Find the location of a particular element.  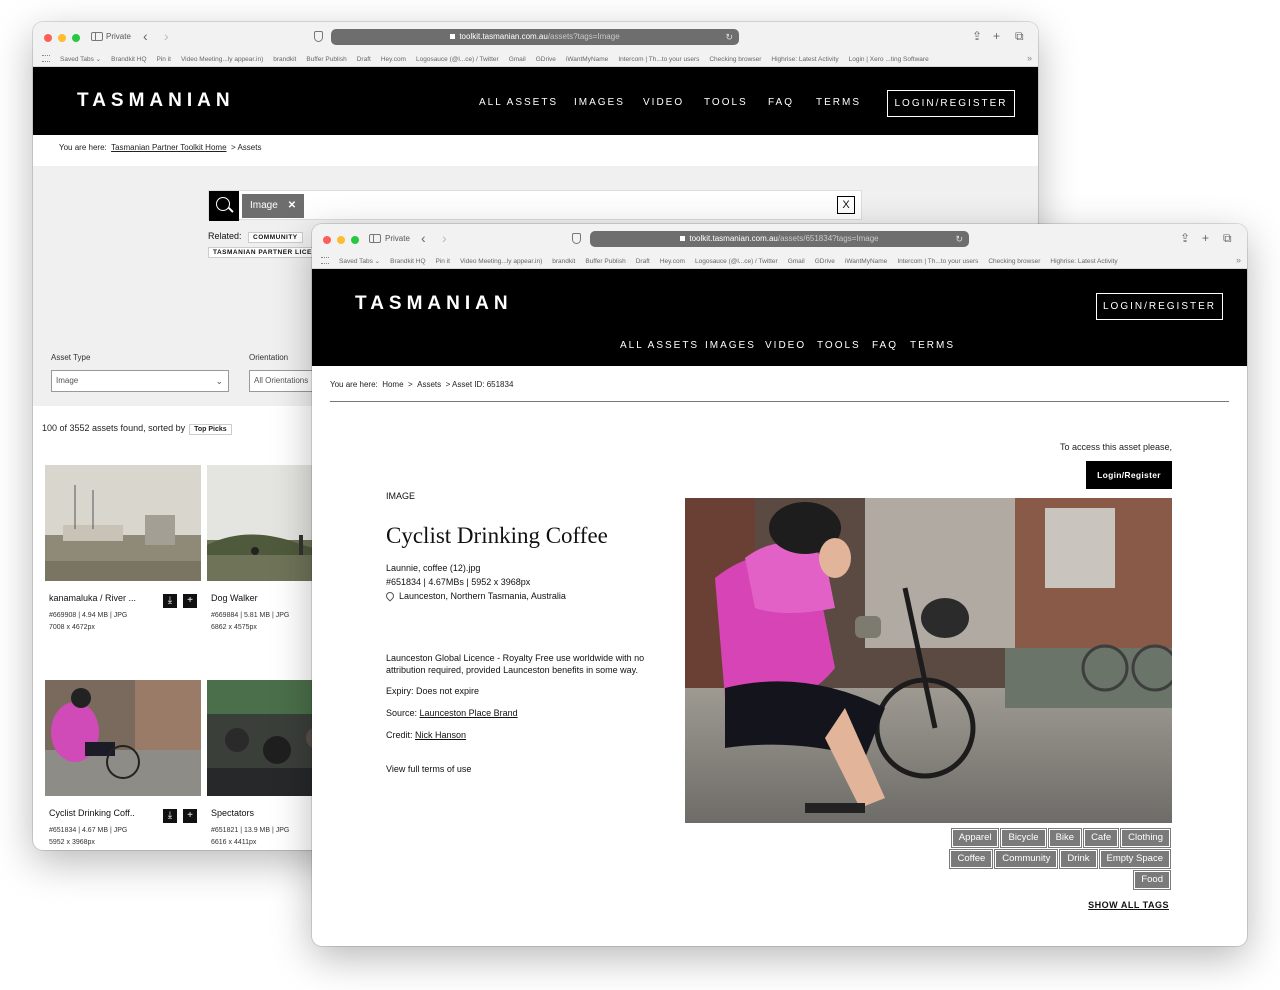

favorite-item: Saved Tabs ⌄ is located at coordinates (359, 261).